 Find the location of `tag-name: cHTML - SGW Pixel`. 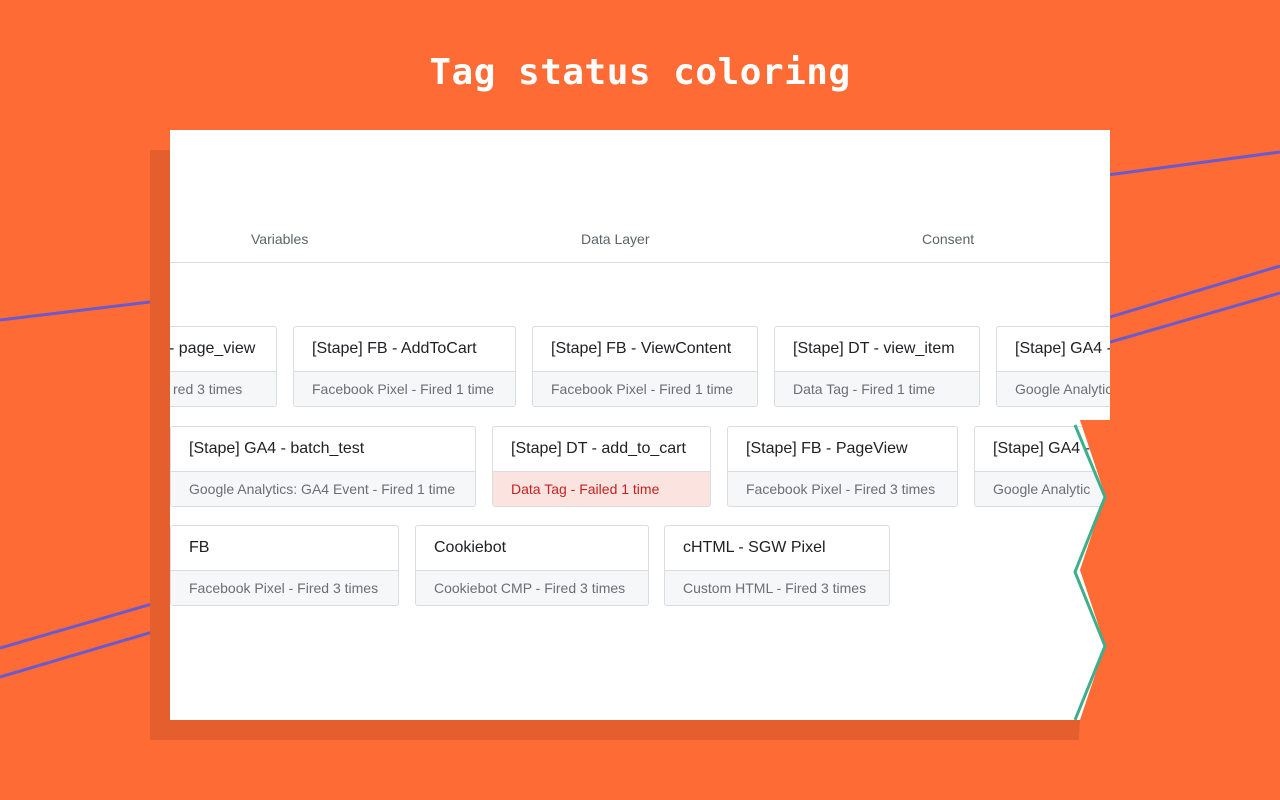

tag-name: cHTML - SGW Pixel is located at coordinates (777, 548).